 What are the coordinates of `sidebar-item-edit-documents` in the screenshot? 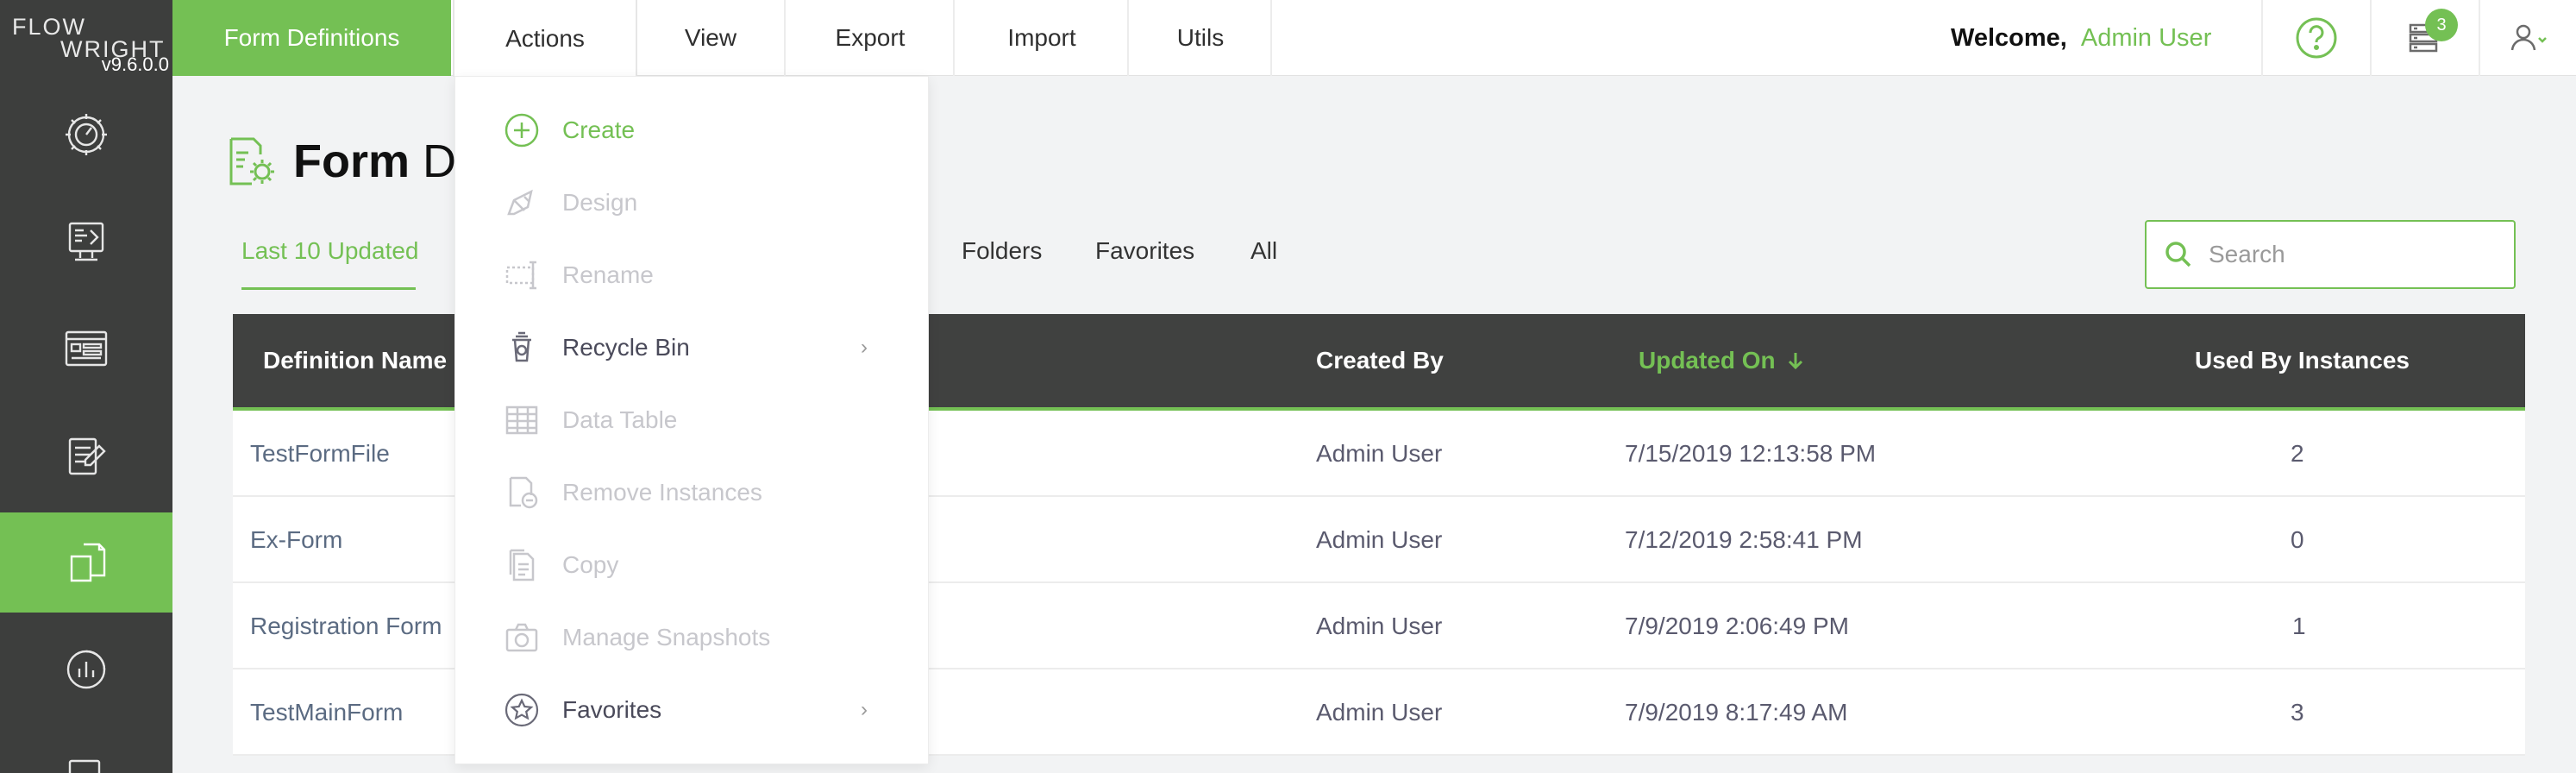 It's located at (86, 455).